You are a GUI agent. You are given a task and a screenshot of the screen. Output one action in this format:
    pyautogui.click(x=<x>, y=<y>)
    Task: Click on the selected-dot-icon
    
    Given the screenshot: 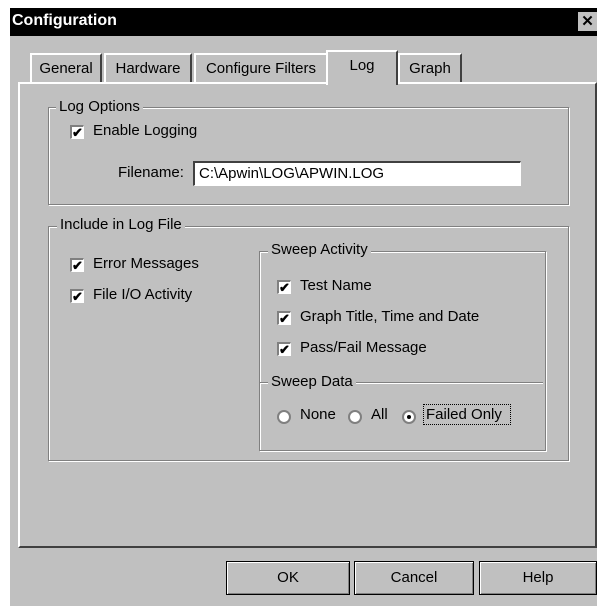 What is the action you would take?
    pyautogui.click(x=409, y=417)
    